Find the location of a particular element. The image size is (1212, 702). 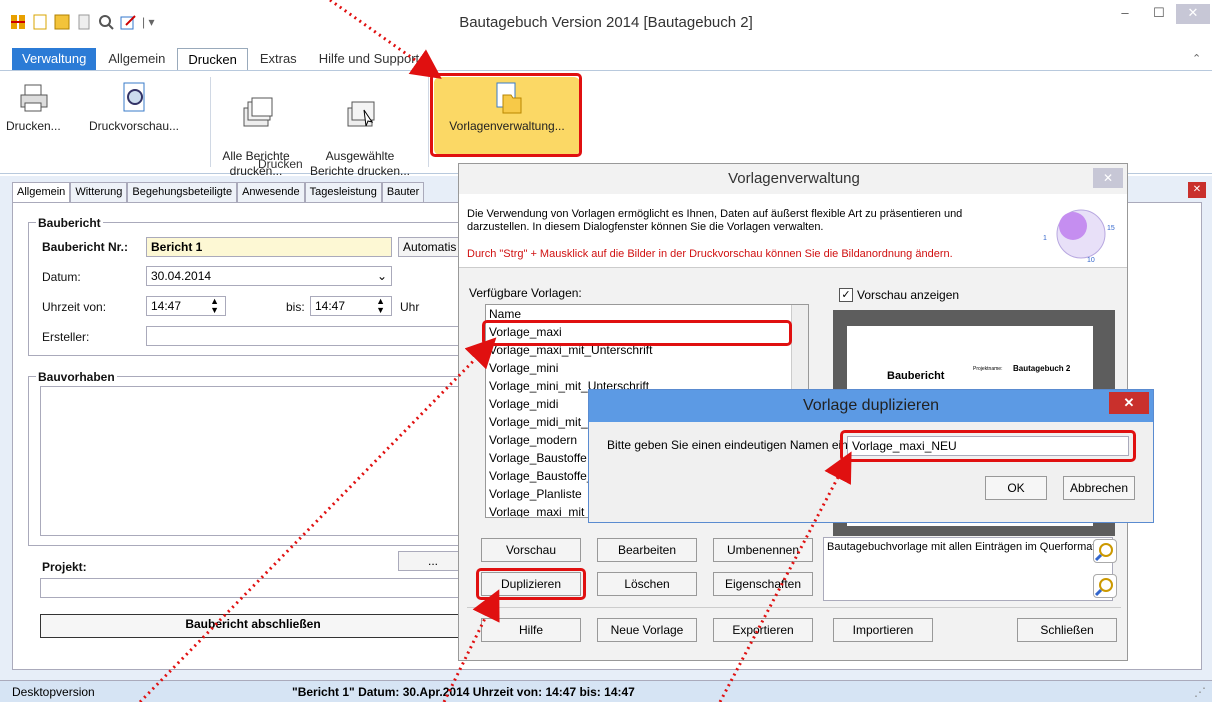

arrow-to-input is located at coordinates (785, 576).